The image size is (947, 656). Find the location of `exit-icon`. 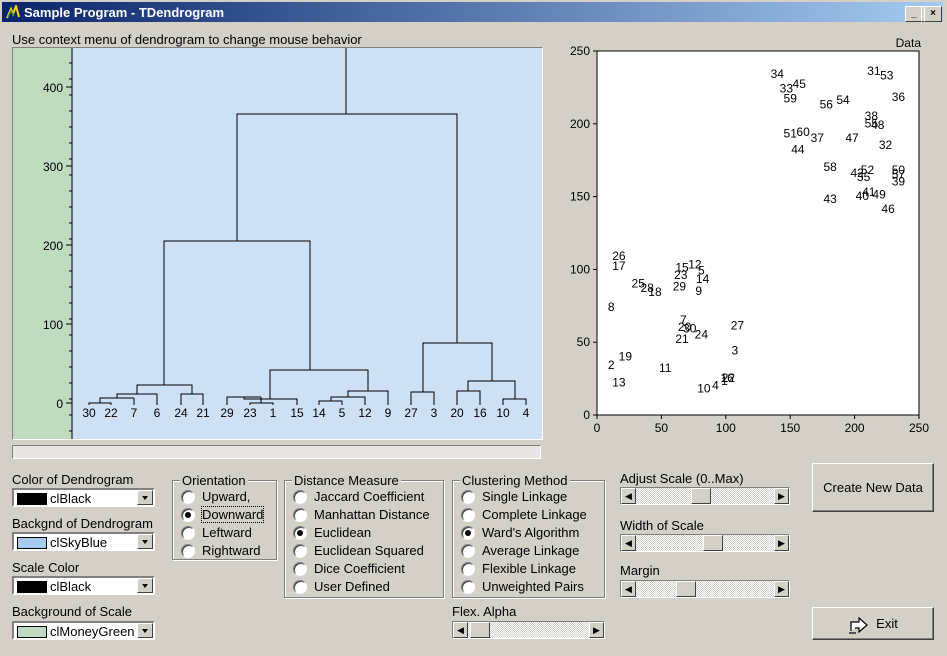

exit-icon is located at coordinates (859, 625).